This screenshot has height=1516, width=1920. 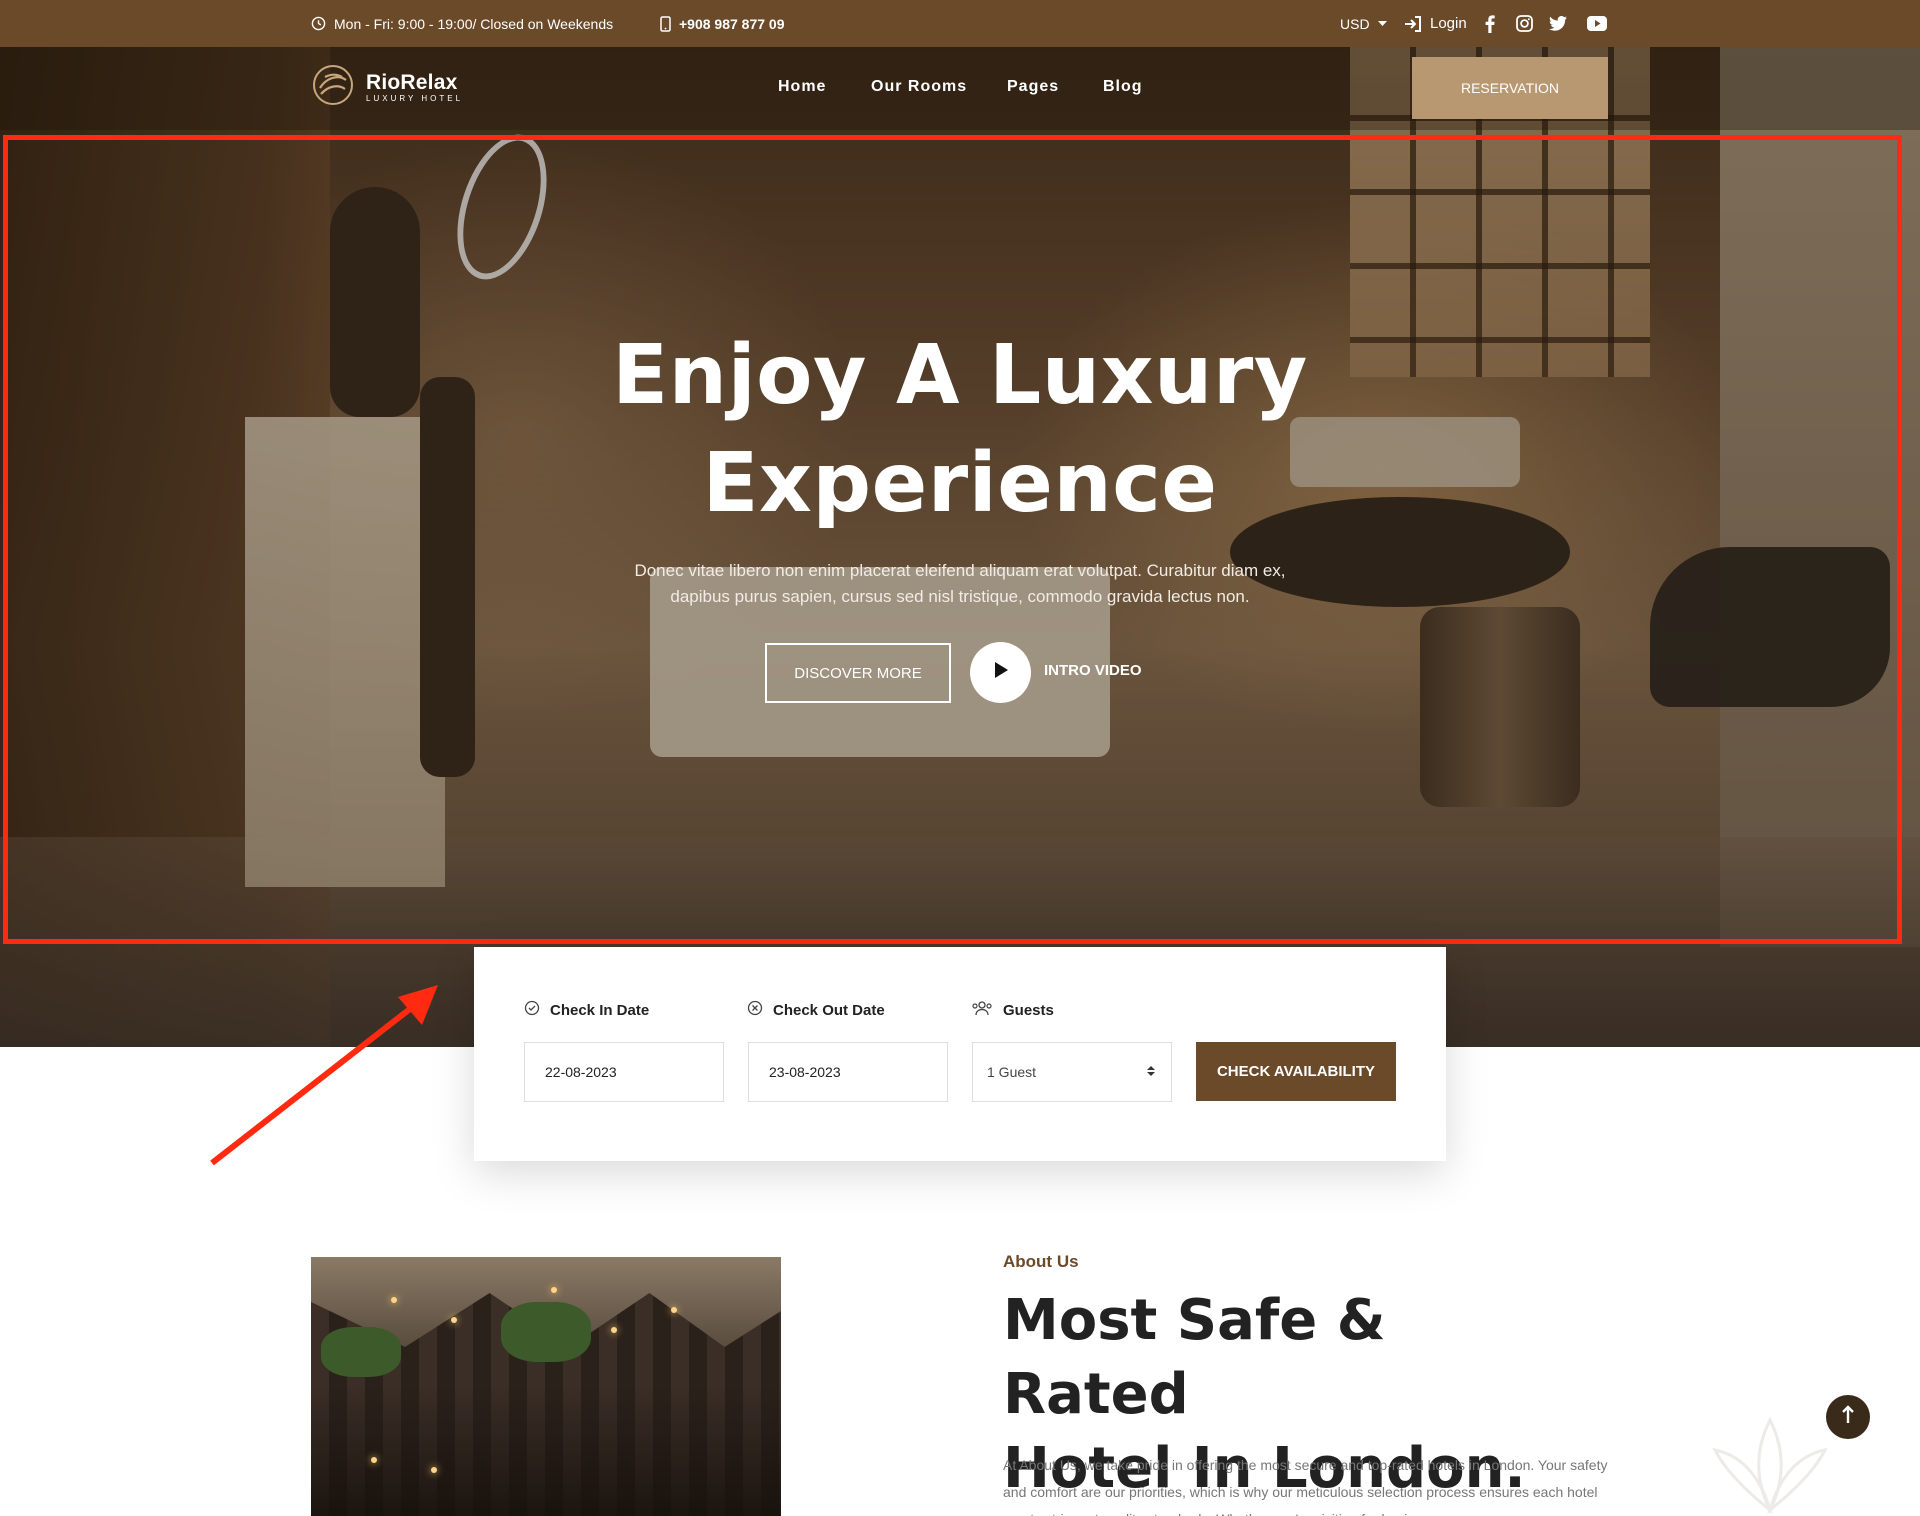 What do you see at coordinates (546, 1386) in the screenshot?
I see `about-image` at bounding box center [546, 1386].